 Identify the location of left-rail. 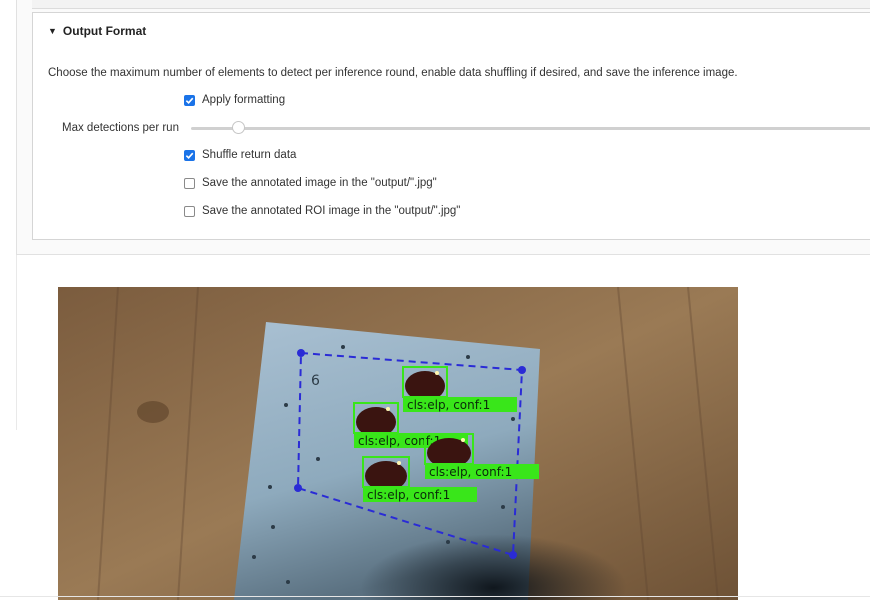
(8, 215).